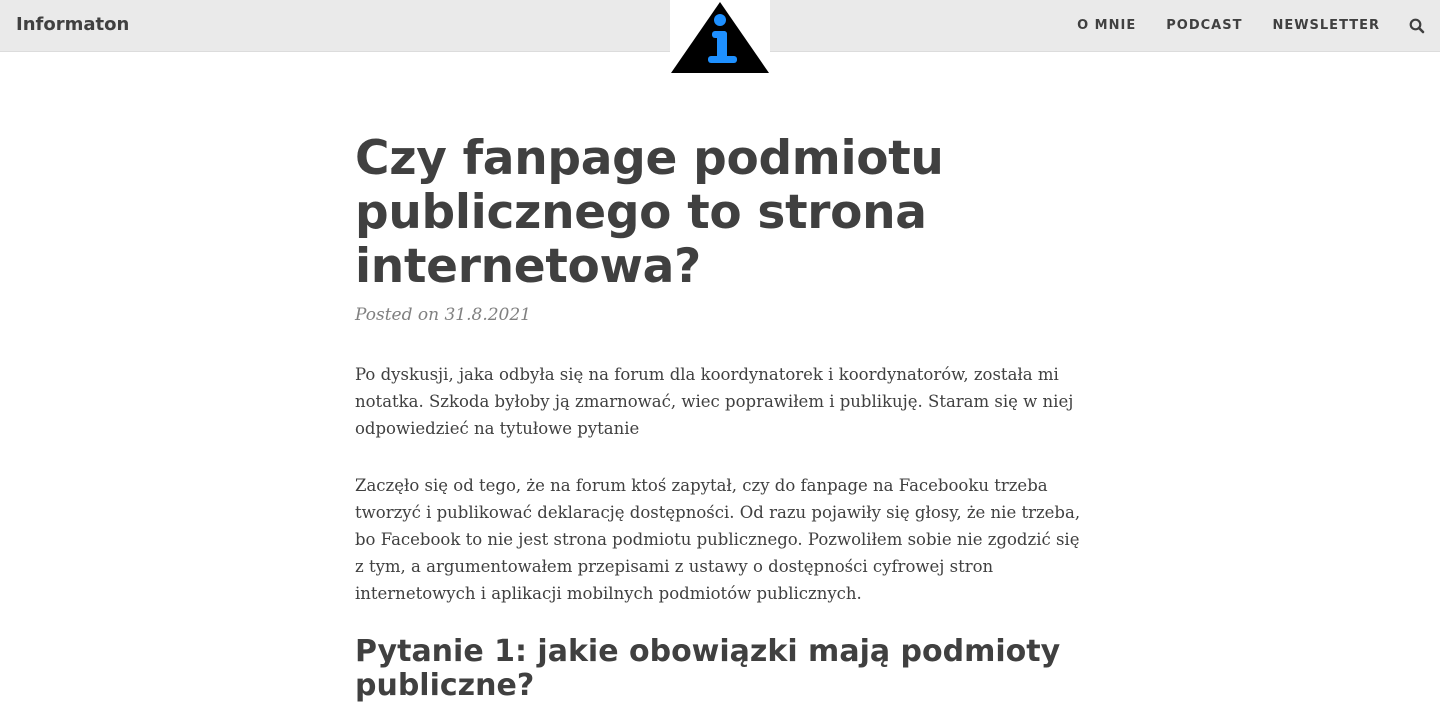 Image resolution: width=1440 pixels, height=720 pixels. I want to click on main-nav: O MNIE PODCAST NEWSLETTER, so click(1228, 25).